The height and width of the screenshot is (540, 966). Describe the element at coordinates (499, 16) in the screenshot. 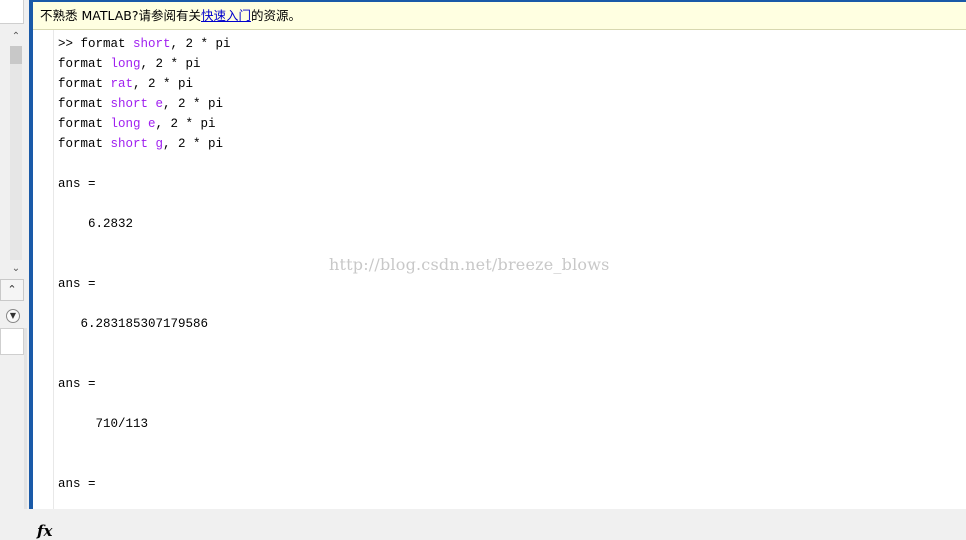

I see `getting-started-notice: 不熟悉 MATLAB?请参阅有关快速入门的资源。` at that location.